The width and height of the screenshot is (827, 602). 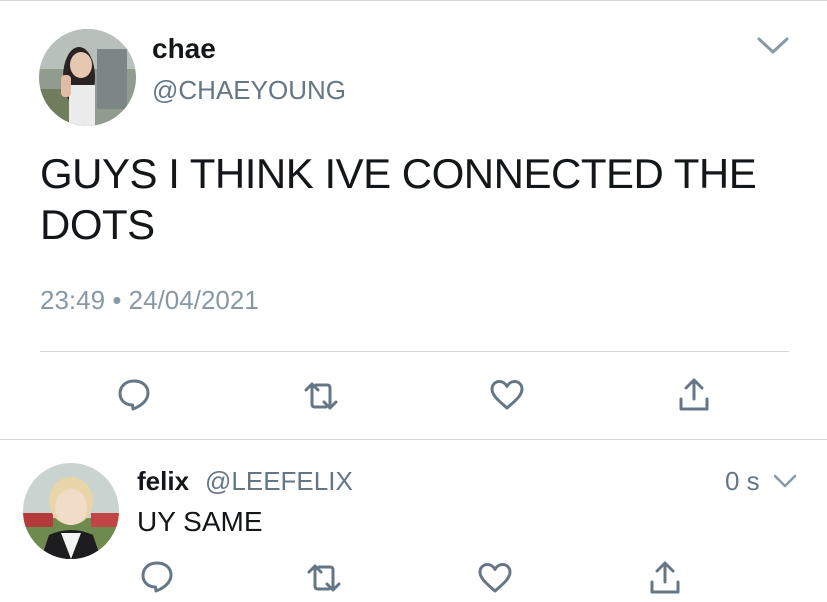 What do you see at coordinates (193, 300) in the screenshot?
I see `tweet-date: 24/04/2021` at bounding box center [193, 300].